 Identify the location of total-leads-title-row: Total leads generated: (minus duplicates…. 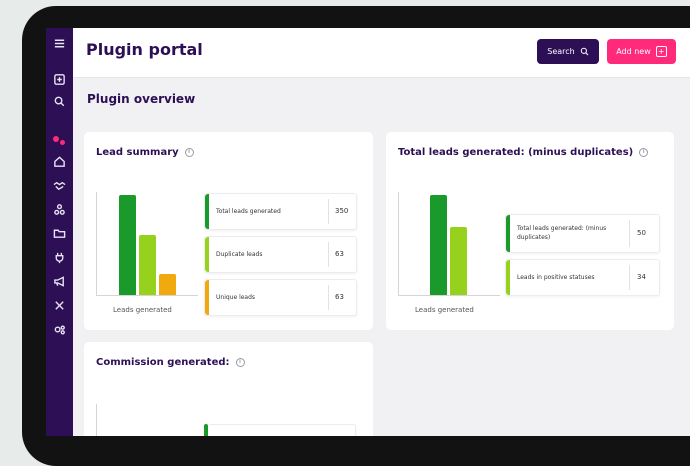
(523, 152).